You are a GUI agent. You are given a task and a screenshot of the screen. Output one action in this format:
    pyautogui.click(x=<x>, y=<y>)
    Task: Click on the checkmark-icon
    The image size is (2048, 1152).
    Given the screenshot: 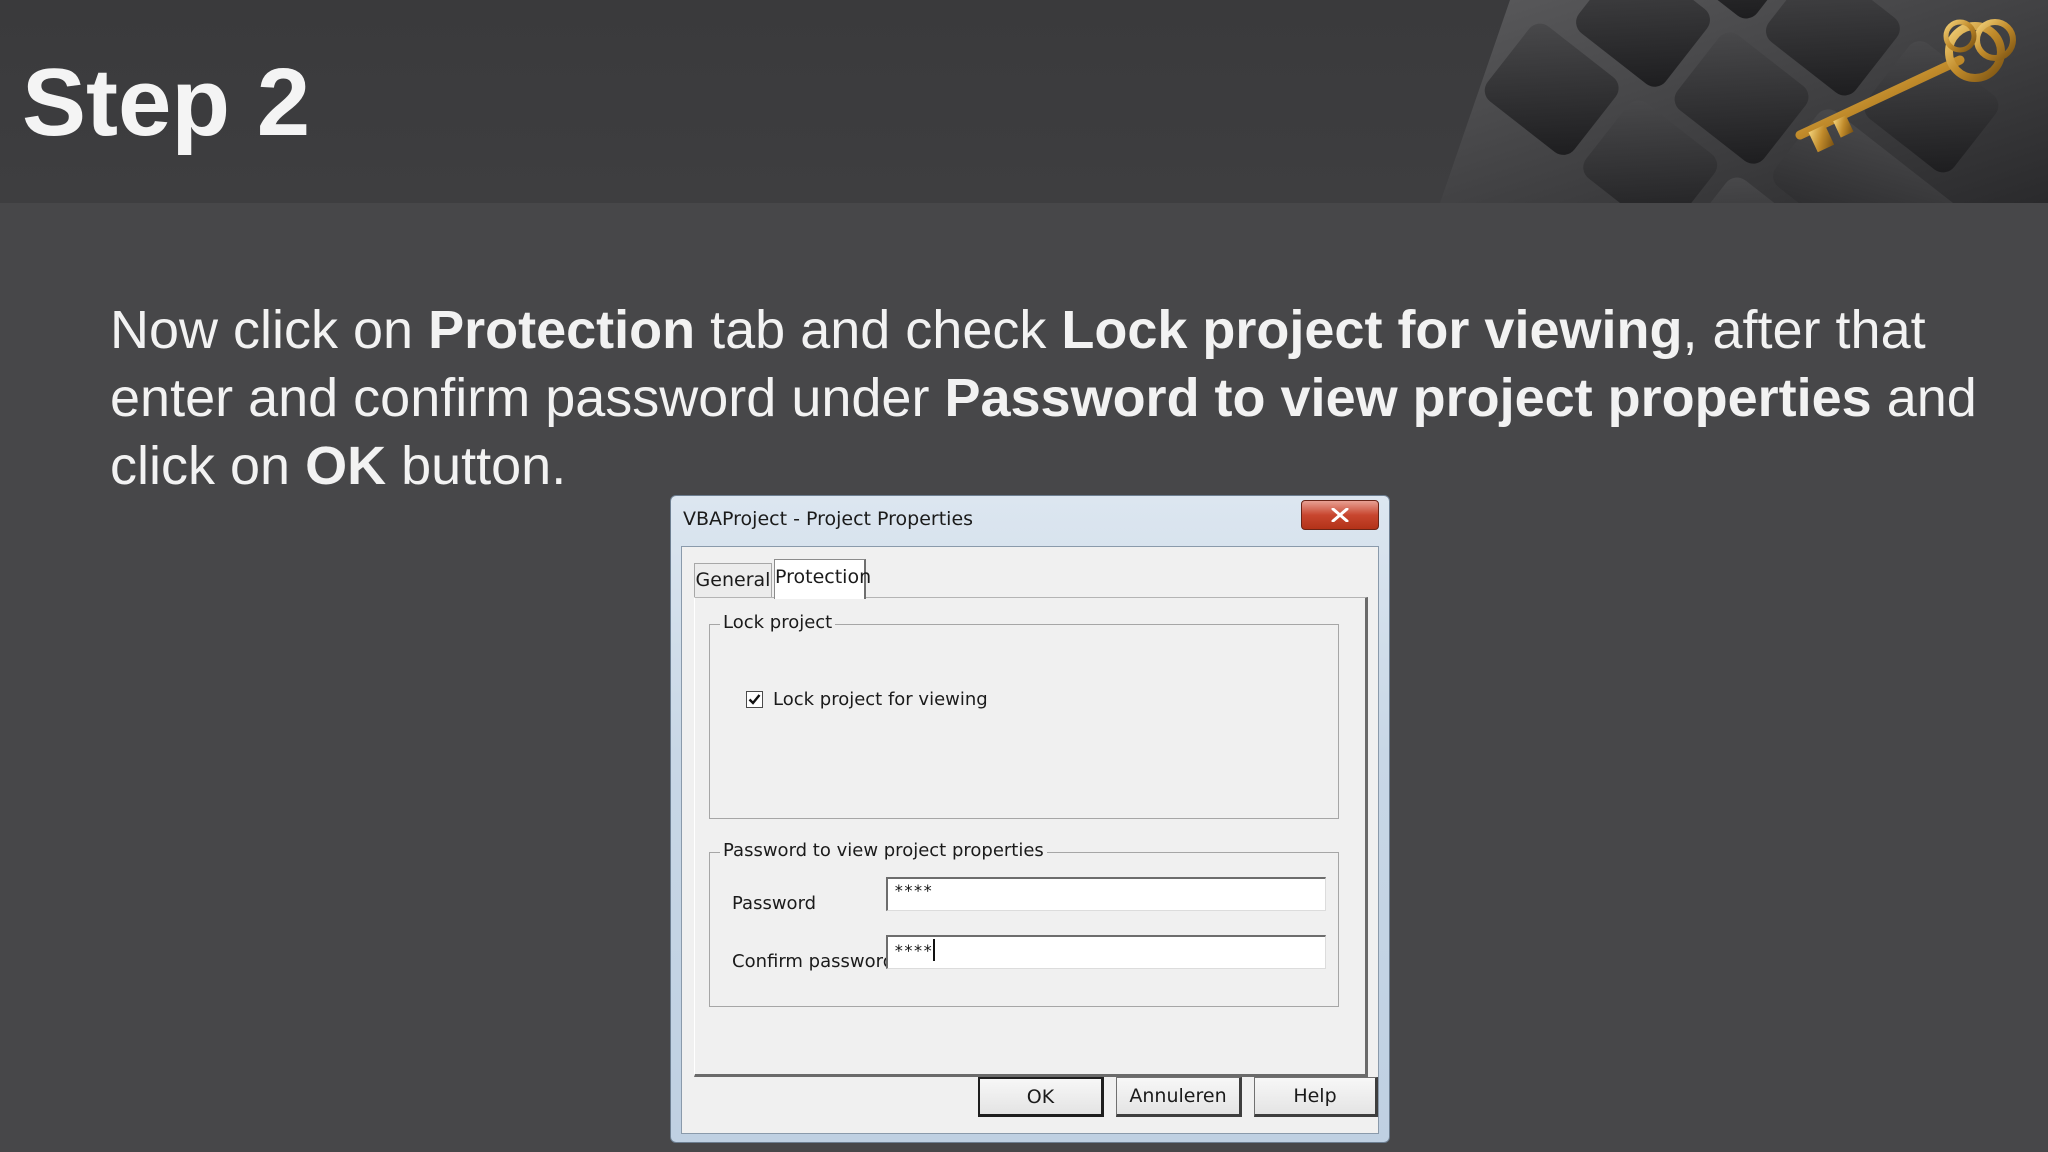 What is the action you would take?
    pyautogui.click(x=754, y=699)
    